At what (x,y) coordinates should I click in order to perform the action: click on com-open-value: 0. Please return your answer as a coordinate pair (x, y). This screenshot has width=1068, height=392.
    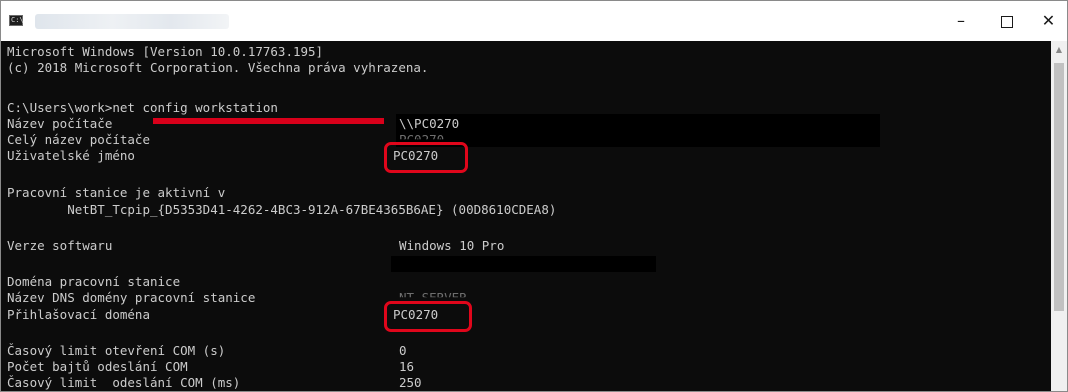
    Looking at the image, I should click on (403, 350).